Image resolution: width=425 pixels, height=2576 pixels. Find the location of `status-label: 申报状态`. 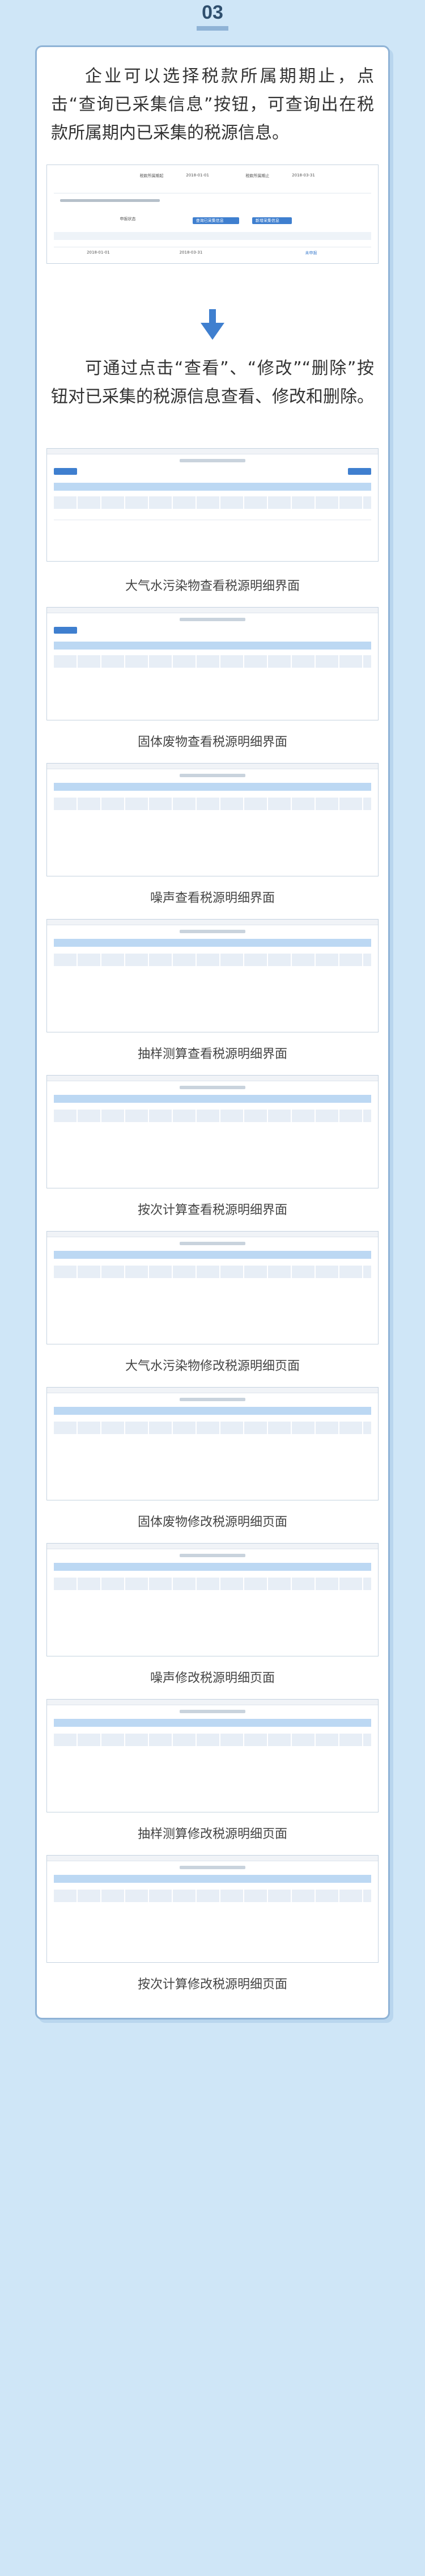

status-label: 申报状态 is located at coordinates (128, 219).